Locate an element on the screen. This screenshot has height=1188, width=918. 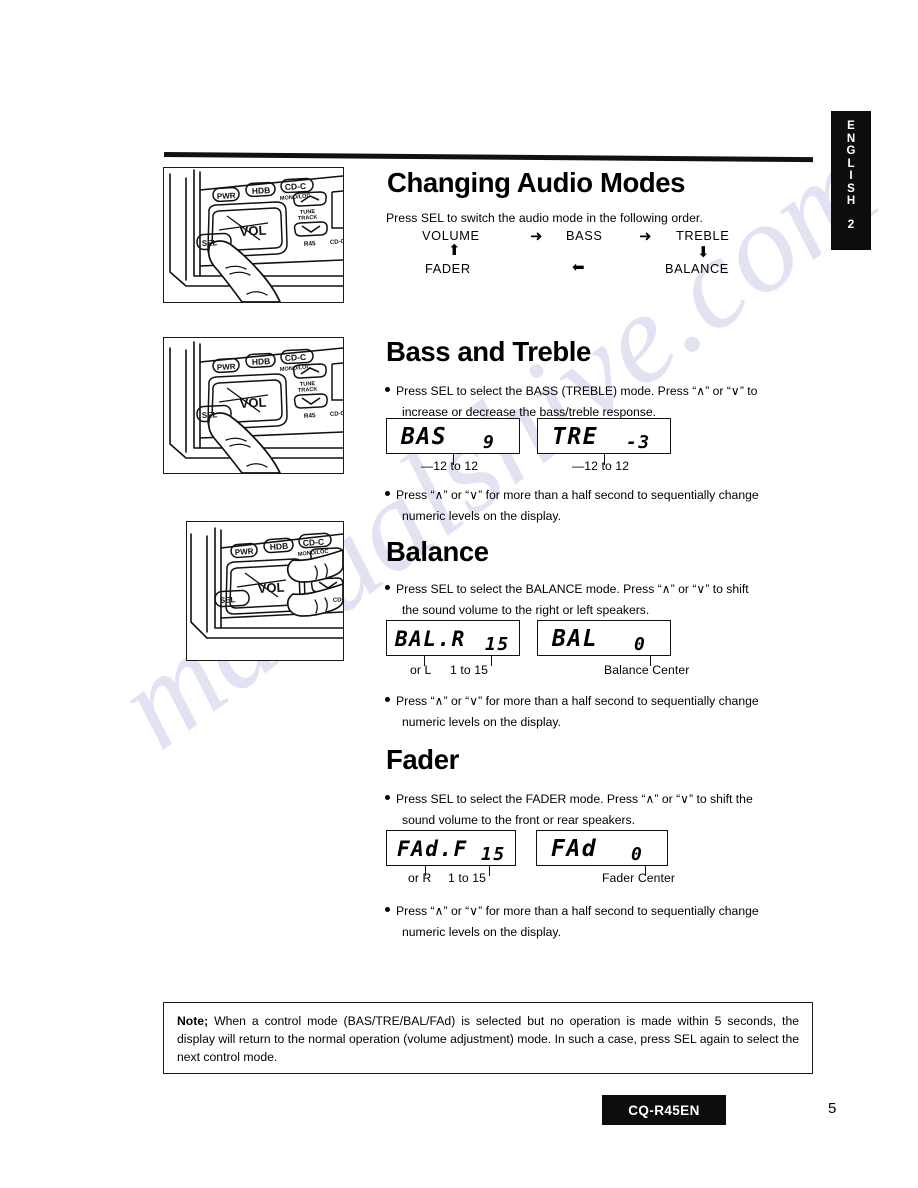
cycle-node-treble: TREBLE is located at coordinates (703, 235).